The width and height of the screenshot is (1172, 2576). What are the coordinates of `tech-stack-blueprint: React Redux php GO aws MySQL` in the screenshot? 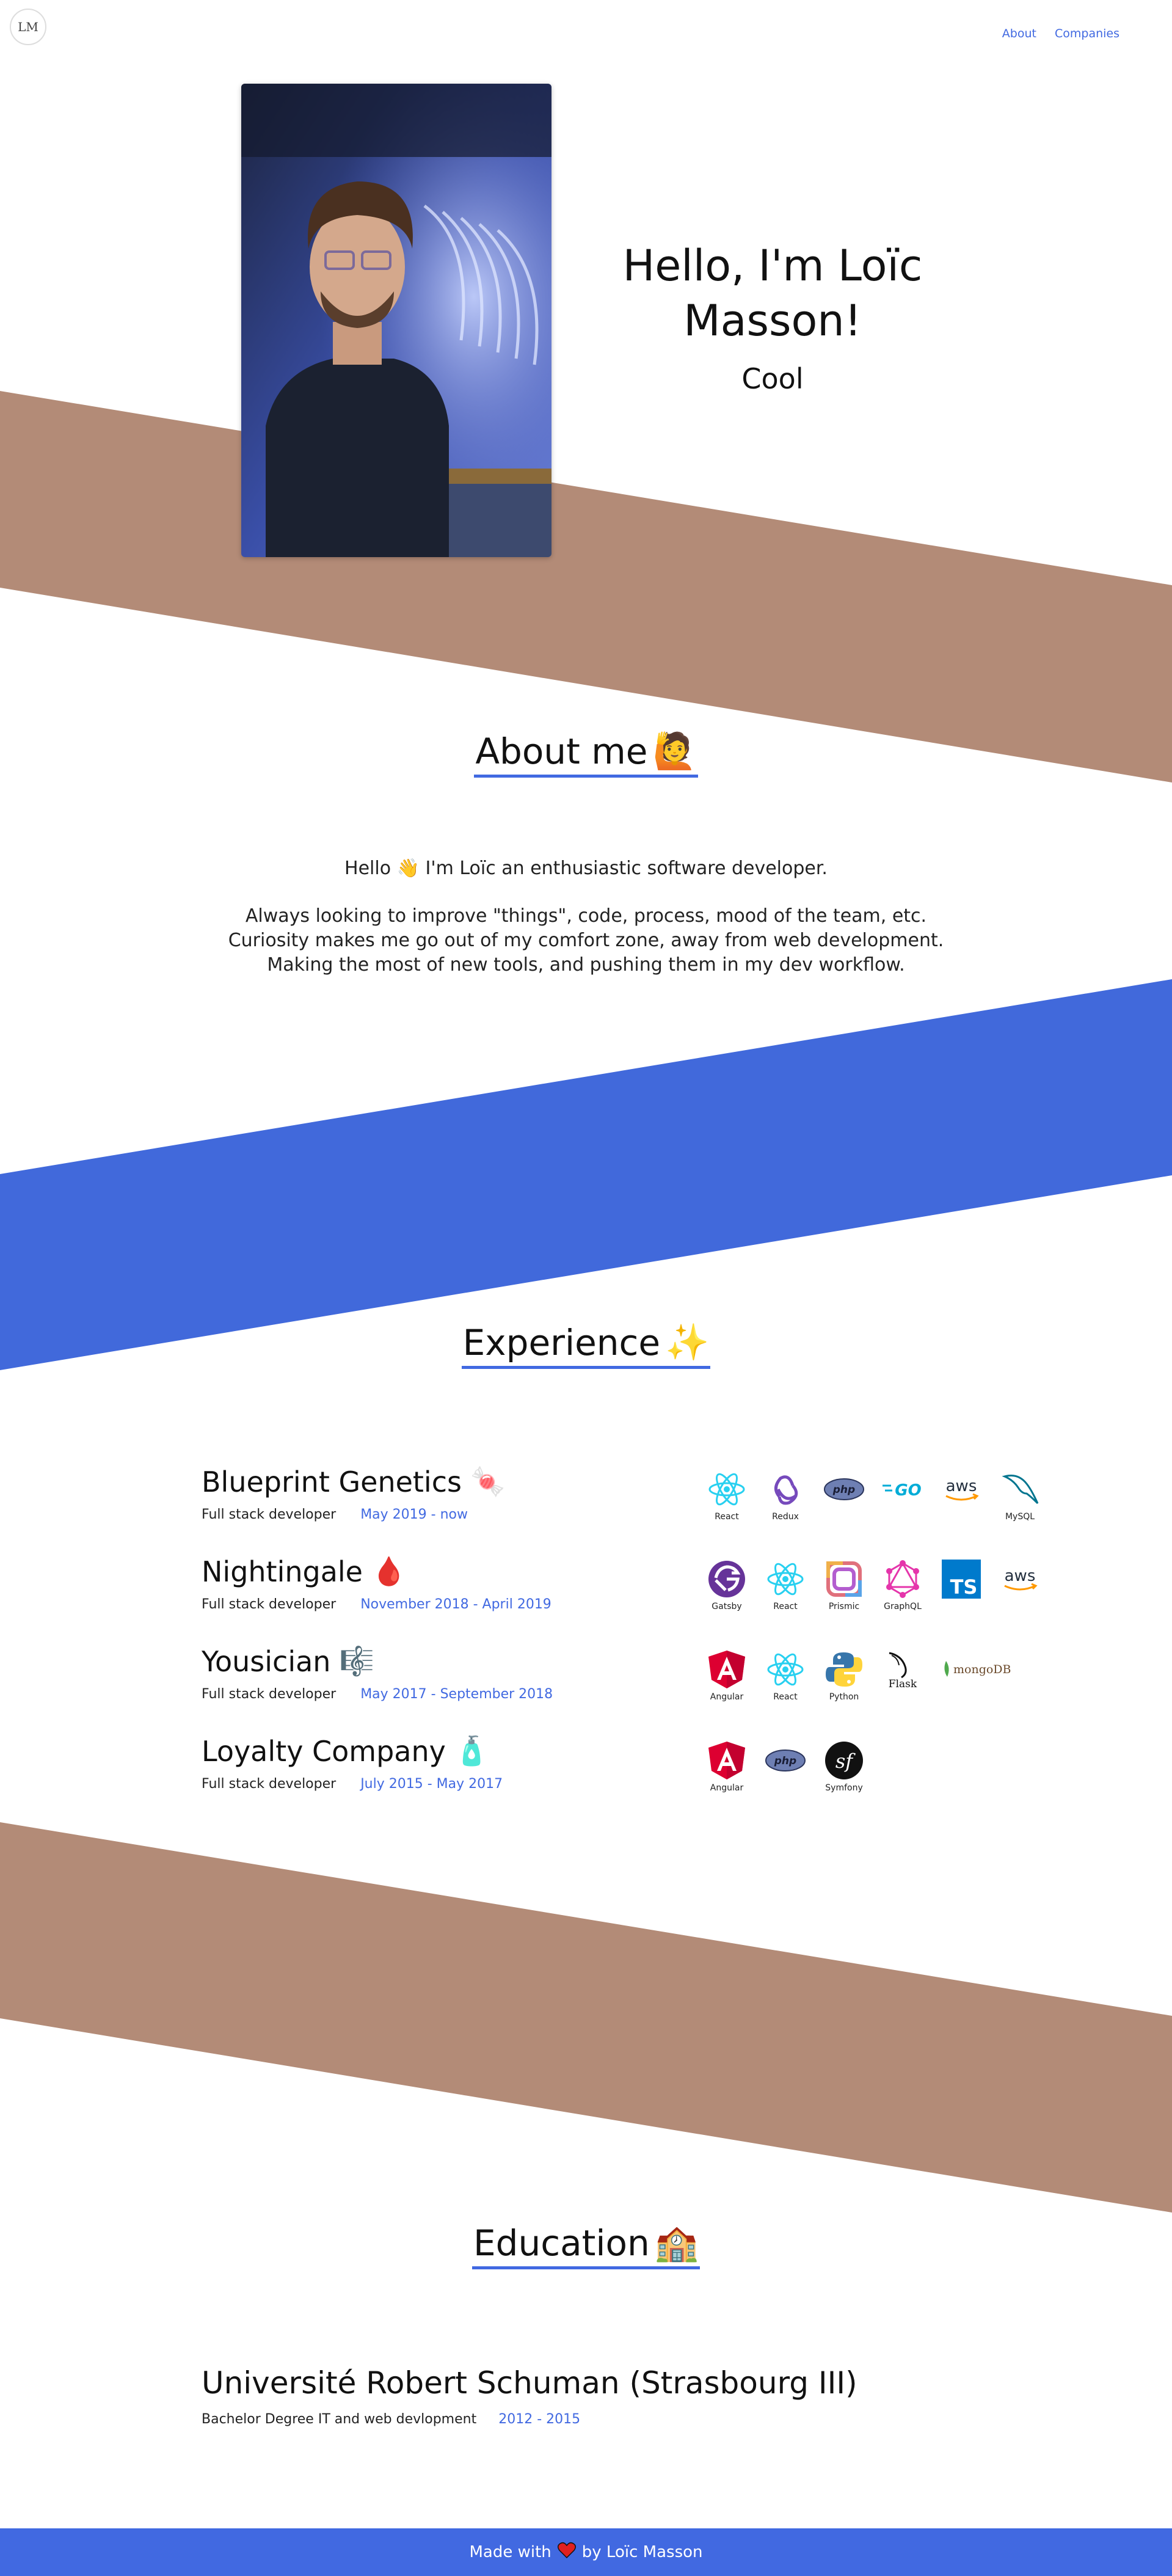 It's located at (873, 1495).